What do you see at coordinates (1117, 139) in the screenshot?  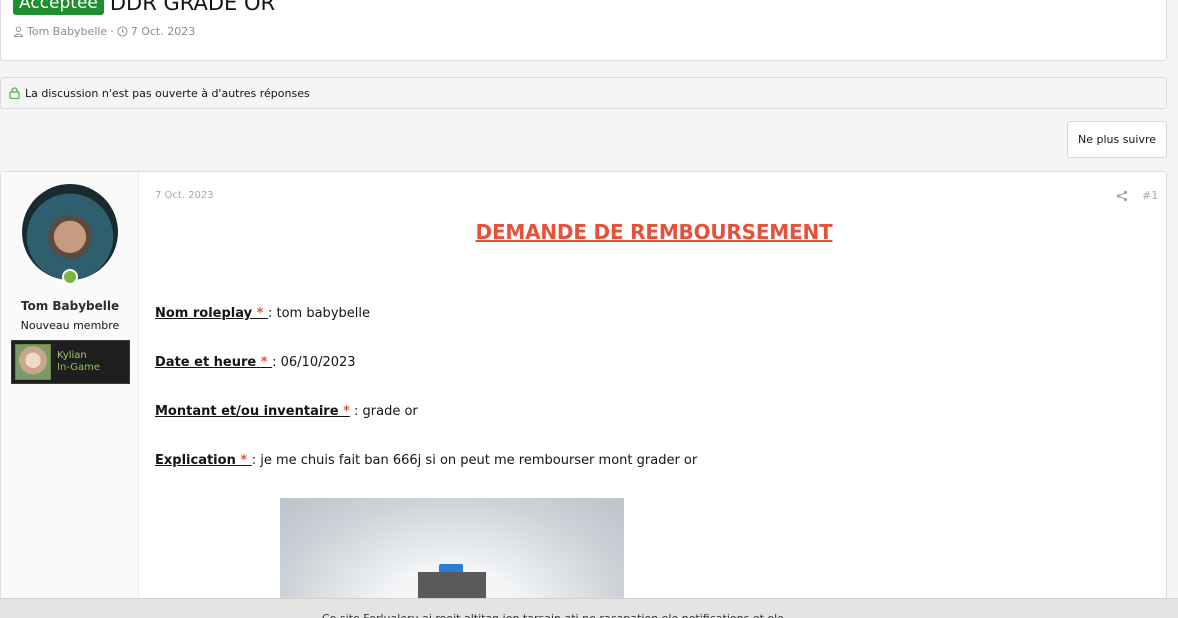 I see `unfollow-button: Ne plus suivre` at bounding box center [1117, 139].